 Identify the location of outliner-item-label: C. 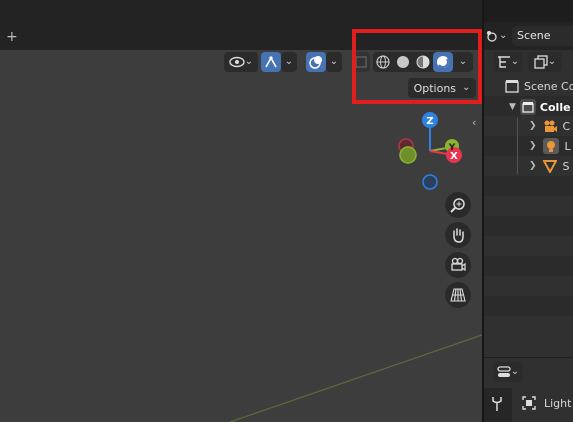
(566, 126).